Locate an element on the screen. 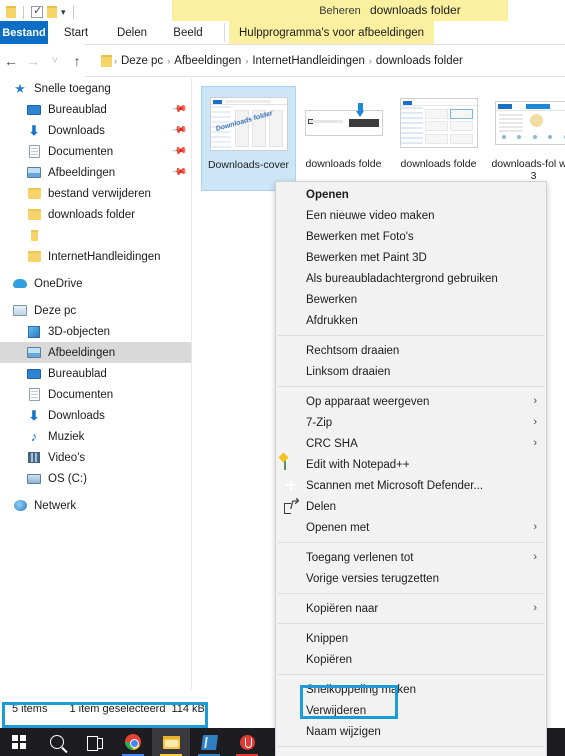 This screenshot has height=756, width=565. sidebar-item-deze-pc: Deze pc is located at coordinates (96, 310).